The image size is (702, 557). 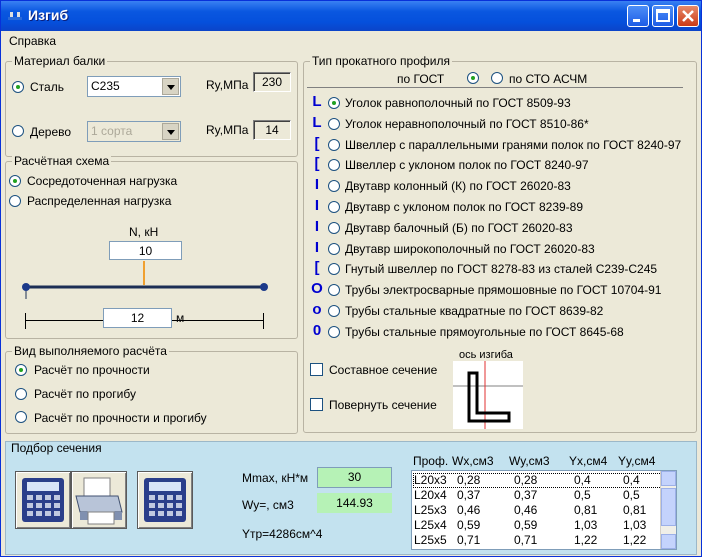 I want to click on table-row: L25x3 0,46 0,46 0,81 0,81, so click(x=537, y=510).